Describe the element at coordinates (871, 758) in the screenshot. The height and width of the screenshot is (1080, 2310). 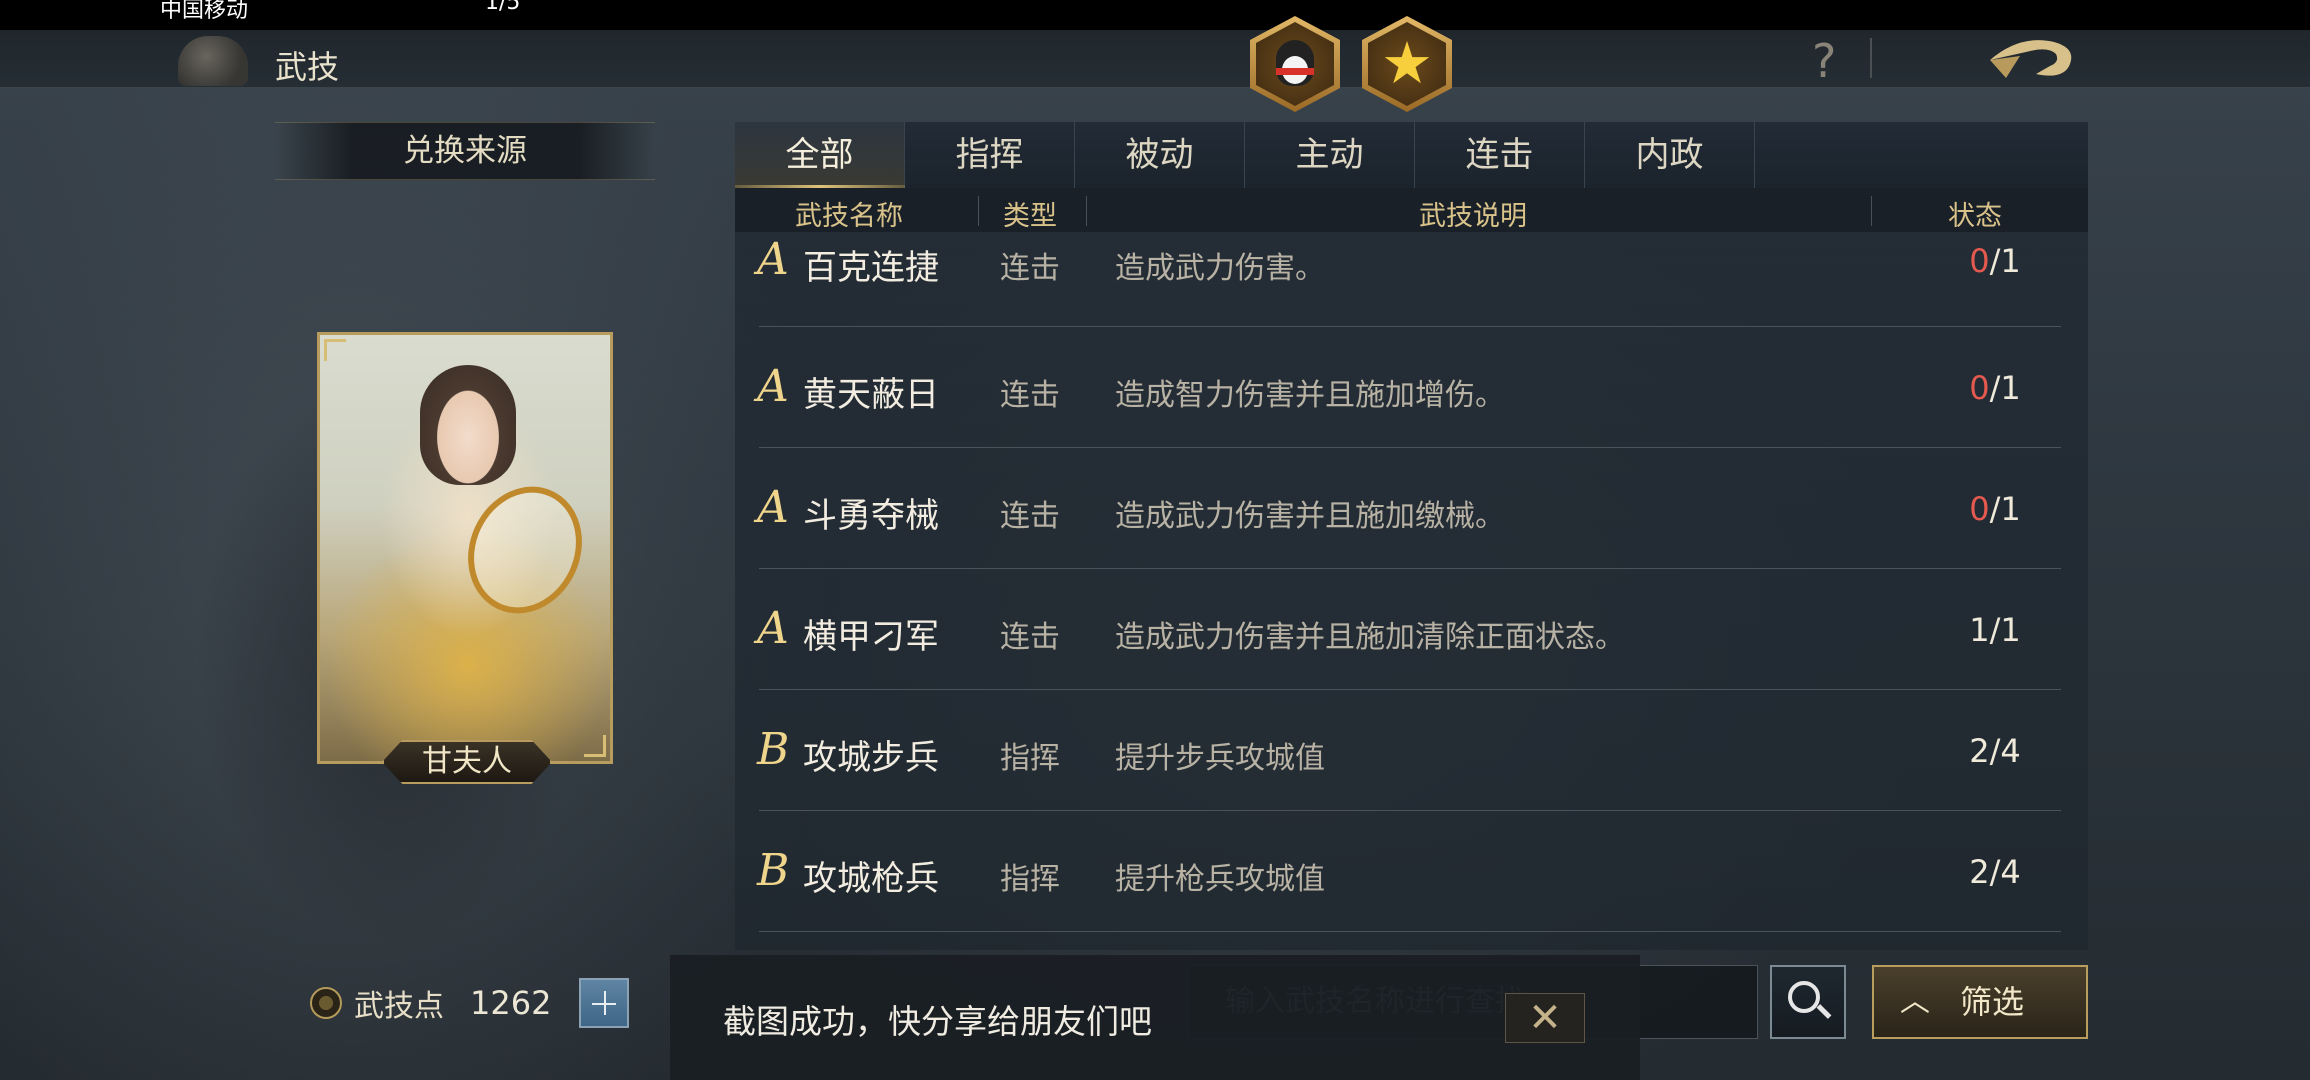
I see `skill-name: 攻城步兵` at that location.